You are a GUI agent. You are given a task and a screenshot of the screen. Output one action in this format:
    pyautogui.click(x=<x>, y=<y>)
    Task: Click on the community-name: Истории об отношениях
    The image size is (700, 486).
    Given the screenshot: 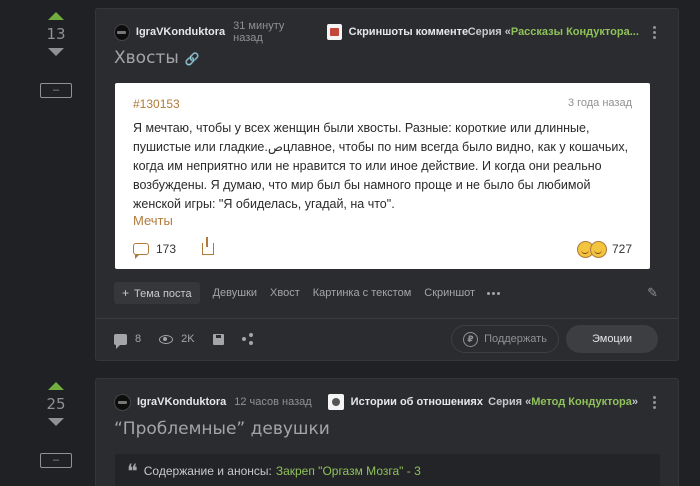 What is the action you would take?
    pyautogui.click(x=417, y=402)
    